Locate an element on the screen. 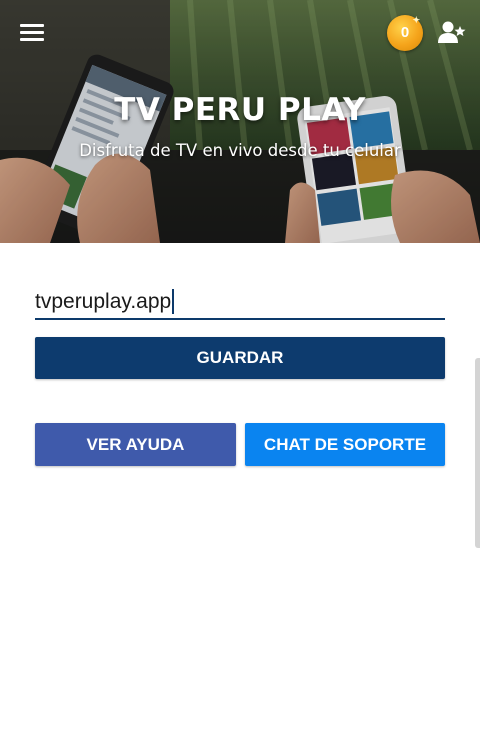 This screenshot has width=480, height=740. help-button: VER AYUDA is located at coordinates (135, 444).